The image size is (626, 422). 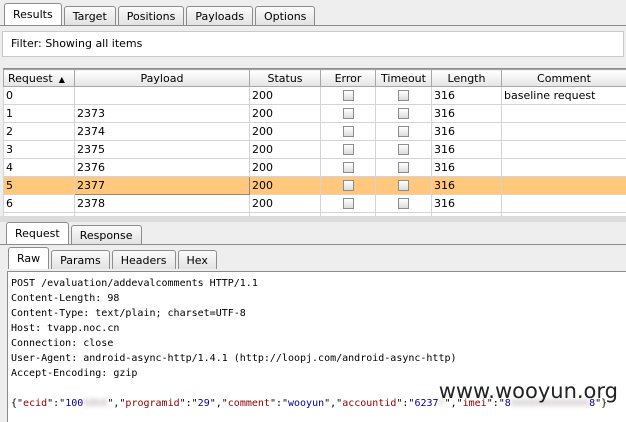 What do you see at coordinates (39, 149) in the screenshot?
I see `cell-request: 3` at bounding box center [39, 149].